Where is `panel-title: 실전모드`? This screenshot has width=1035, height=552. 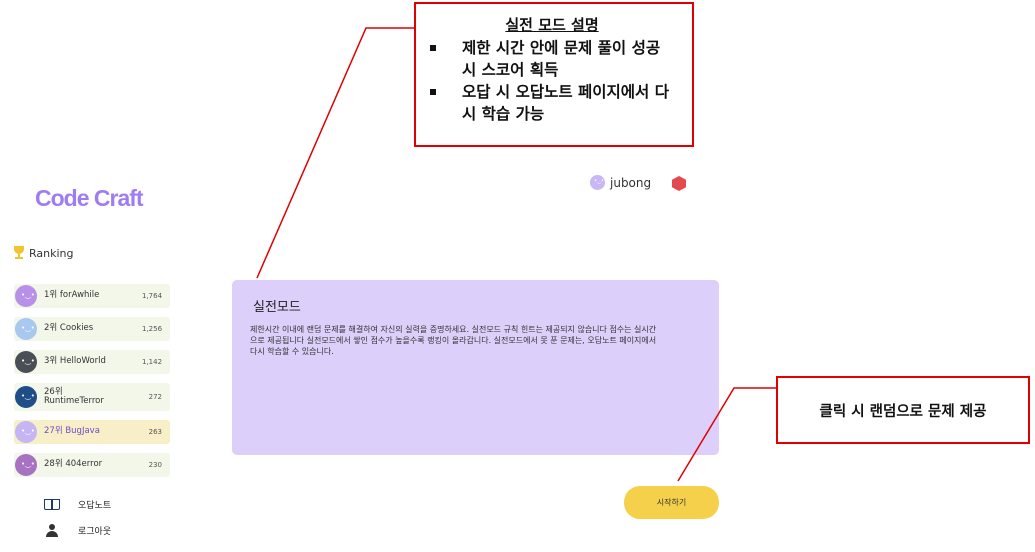
panel-title: 실전모드 is located at coordinates (277, 307).